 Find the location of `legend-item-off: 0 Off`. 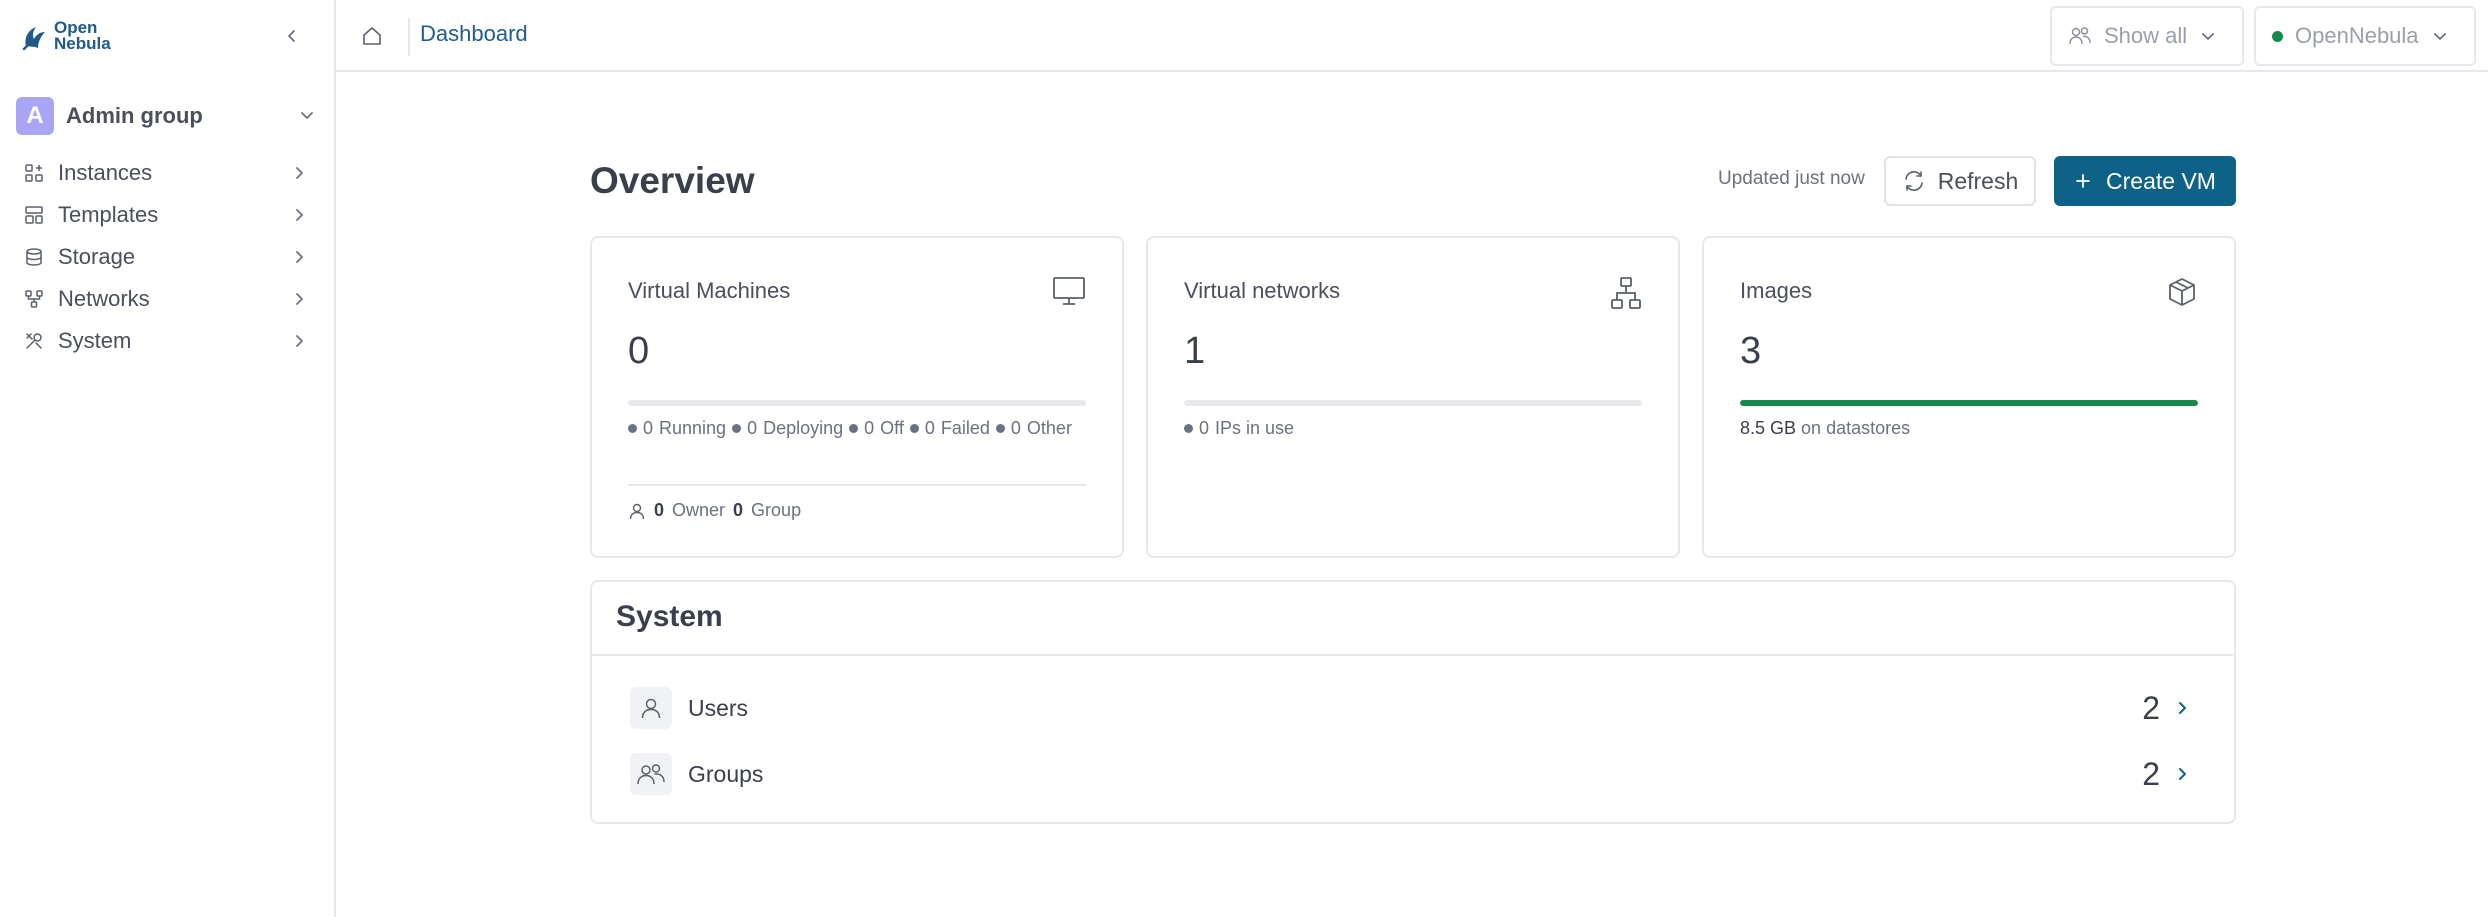

legend-item-off: 0 Off is located at coordinates (876, 428).